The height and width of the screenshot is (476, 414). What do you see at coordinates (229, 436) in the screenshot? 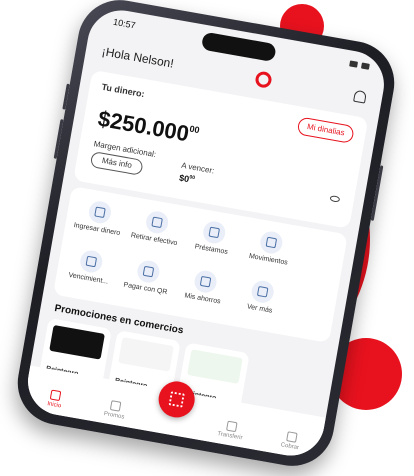
I see `nav-label: Transferir` at bounding box center [229, 436].